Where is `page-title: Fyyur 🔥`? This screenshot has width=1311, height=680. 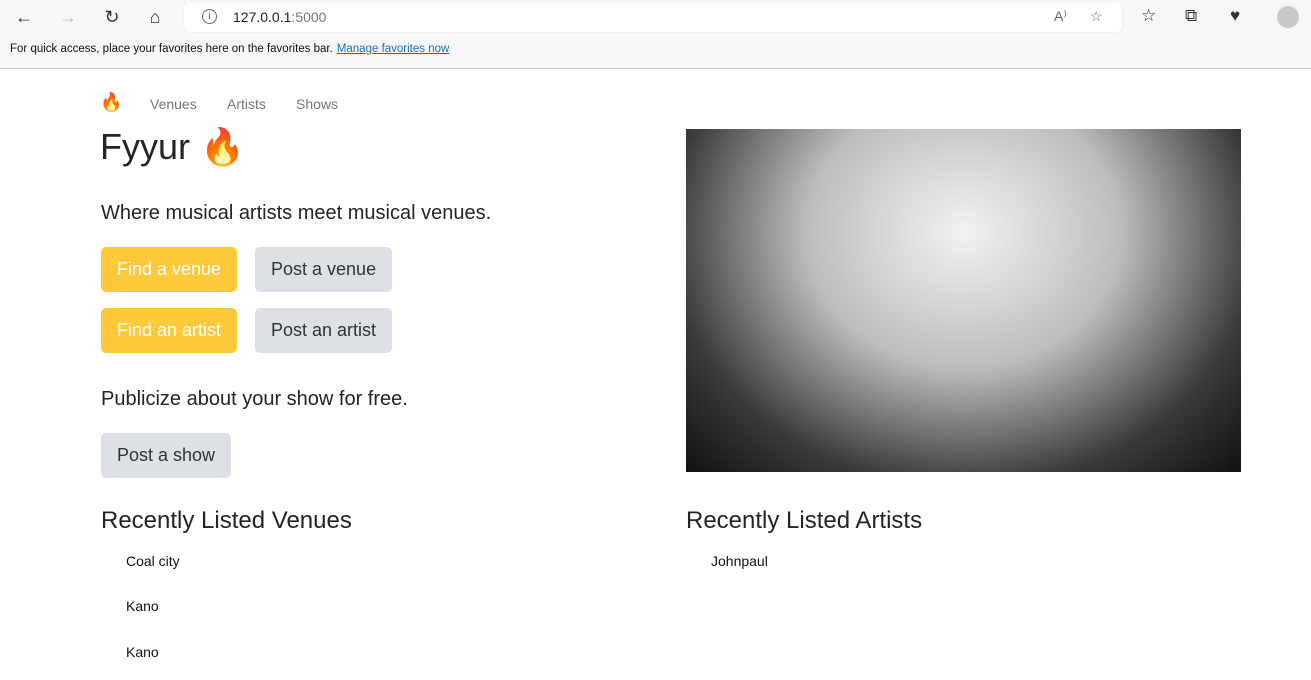 page-title: Fyyur 🔥 is located at coordinates (172, 146).